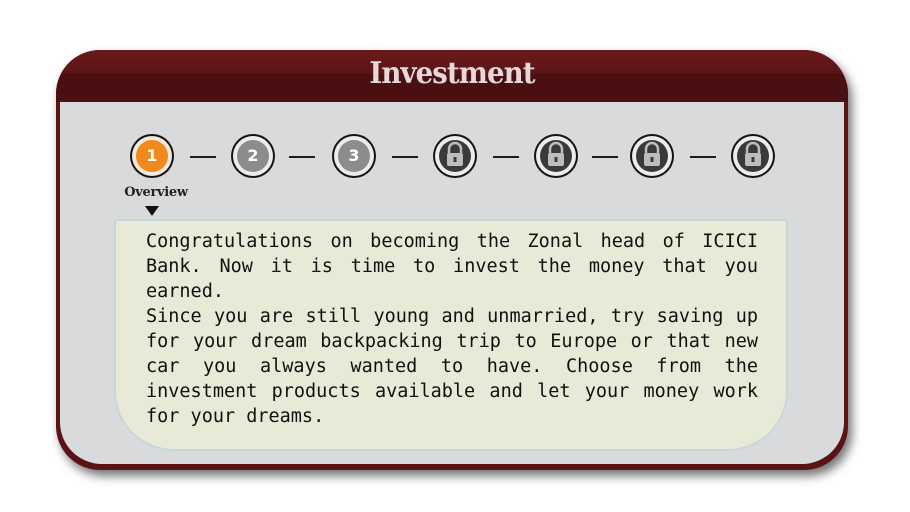 Image resolution: width=910 pixels, height=512 pixels. Describe the element at coordinates (156, 192) in the screenshot. I see `current-step-label: Overview` at that location.